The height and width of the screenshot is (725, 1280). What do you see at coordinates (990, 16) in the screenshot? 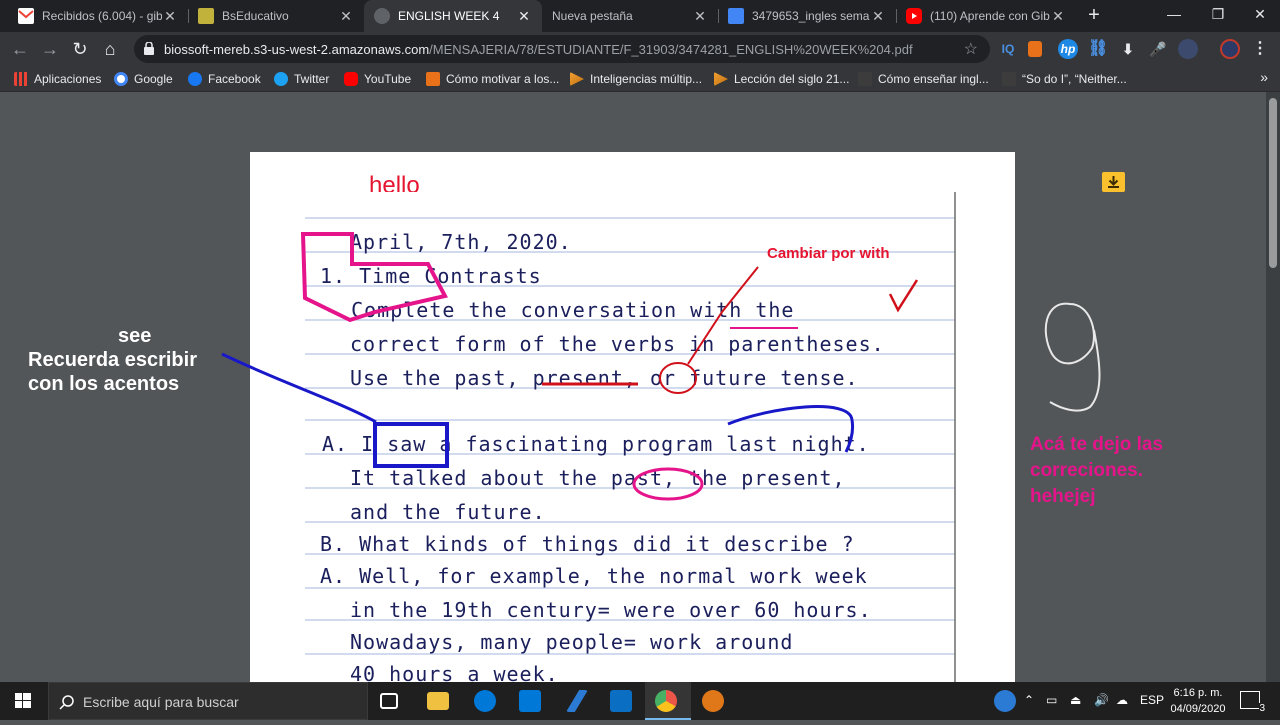
I see `tab-title: (110) Aprende con Gibs` at bounding box center [990, 16].